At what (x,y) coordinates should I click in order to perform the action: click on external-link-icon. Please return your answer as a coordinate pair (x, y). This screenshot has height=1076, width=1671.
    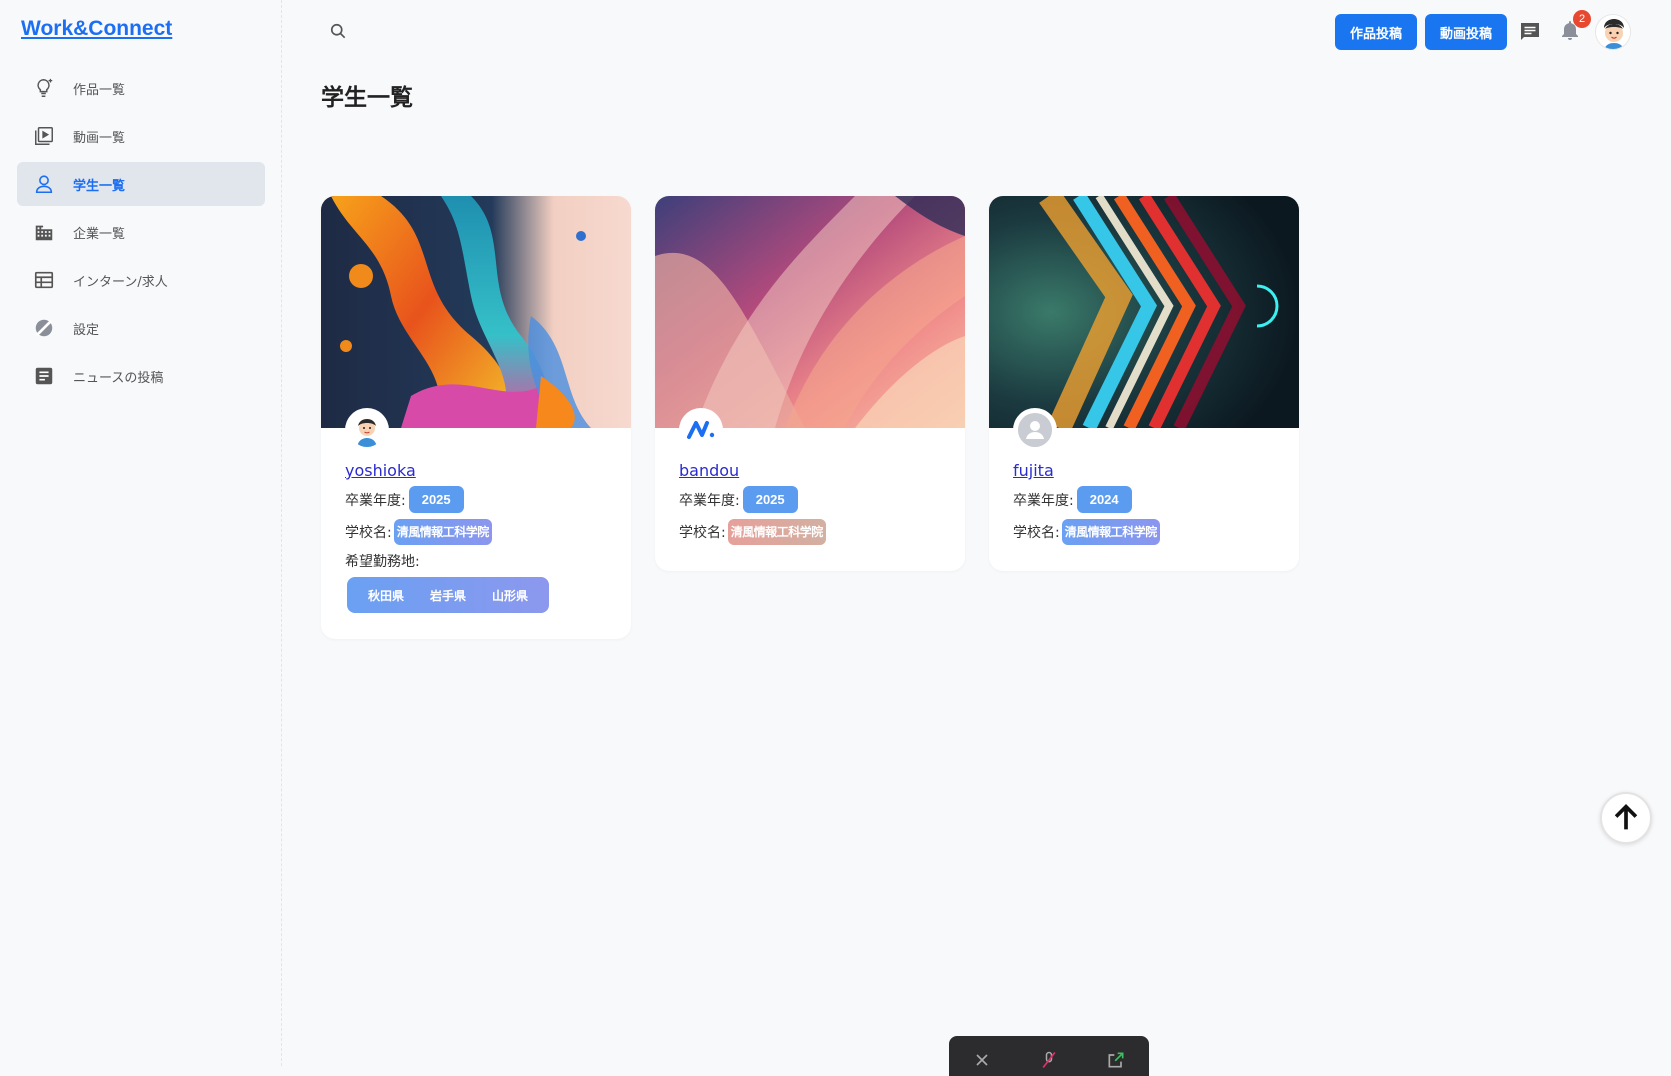
    Looking at the image, I should click on (1116, 1061).